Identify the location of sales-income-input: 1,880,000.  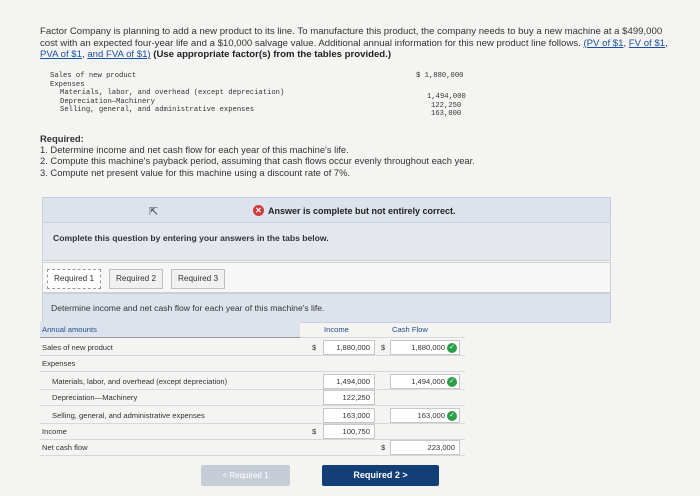
(349, 347).